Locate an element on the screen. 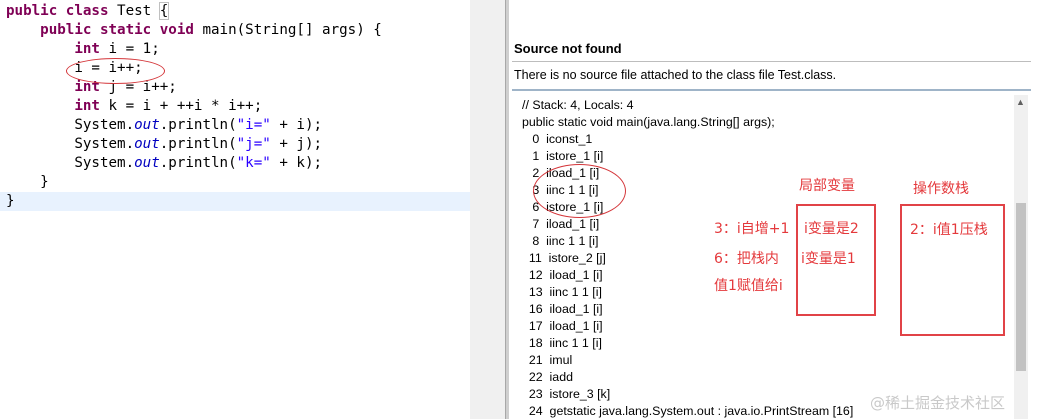 This screenshot has width=1038, height=419. annotation-local-value-2: i变量是2 is located at coordinates (831, 229).